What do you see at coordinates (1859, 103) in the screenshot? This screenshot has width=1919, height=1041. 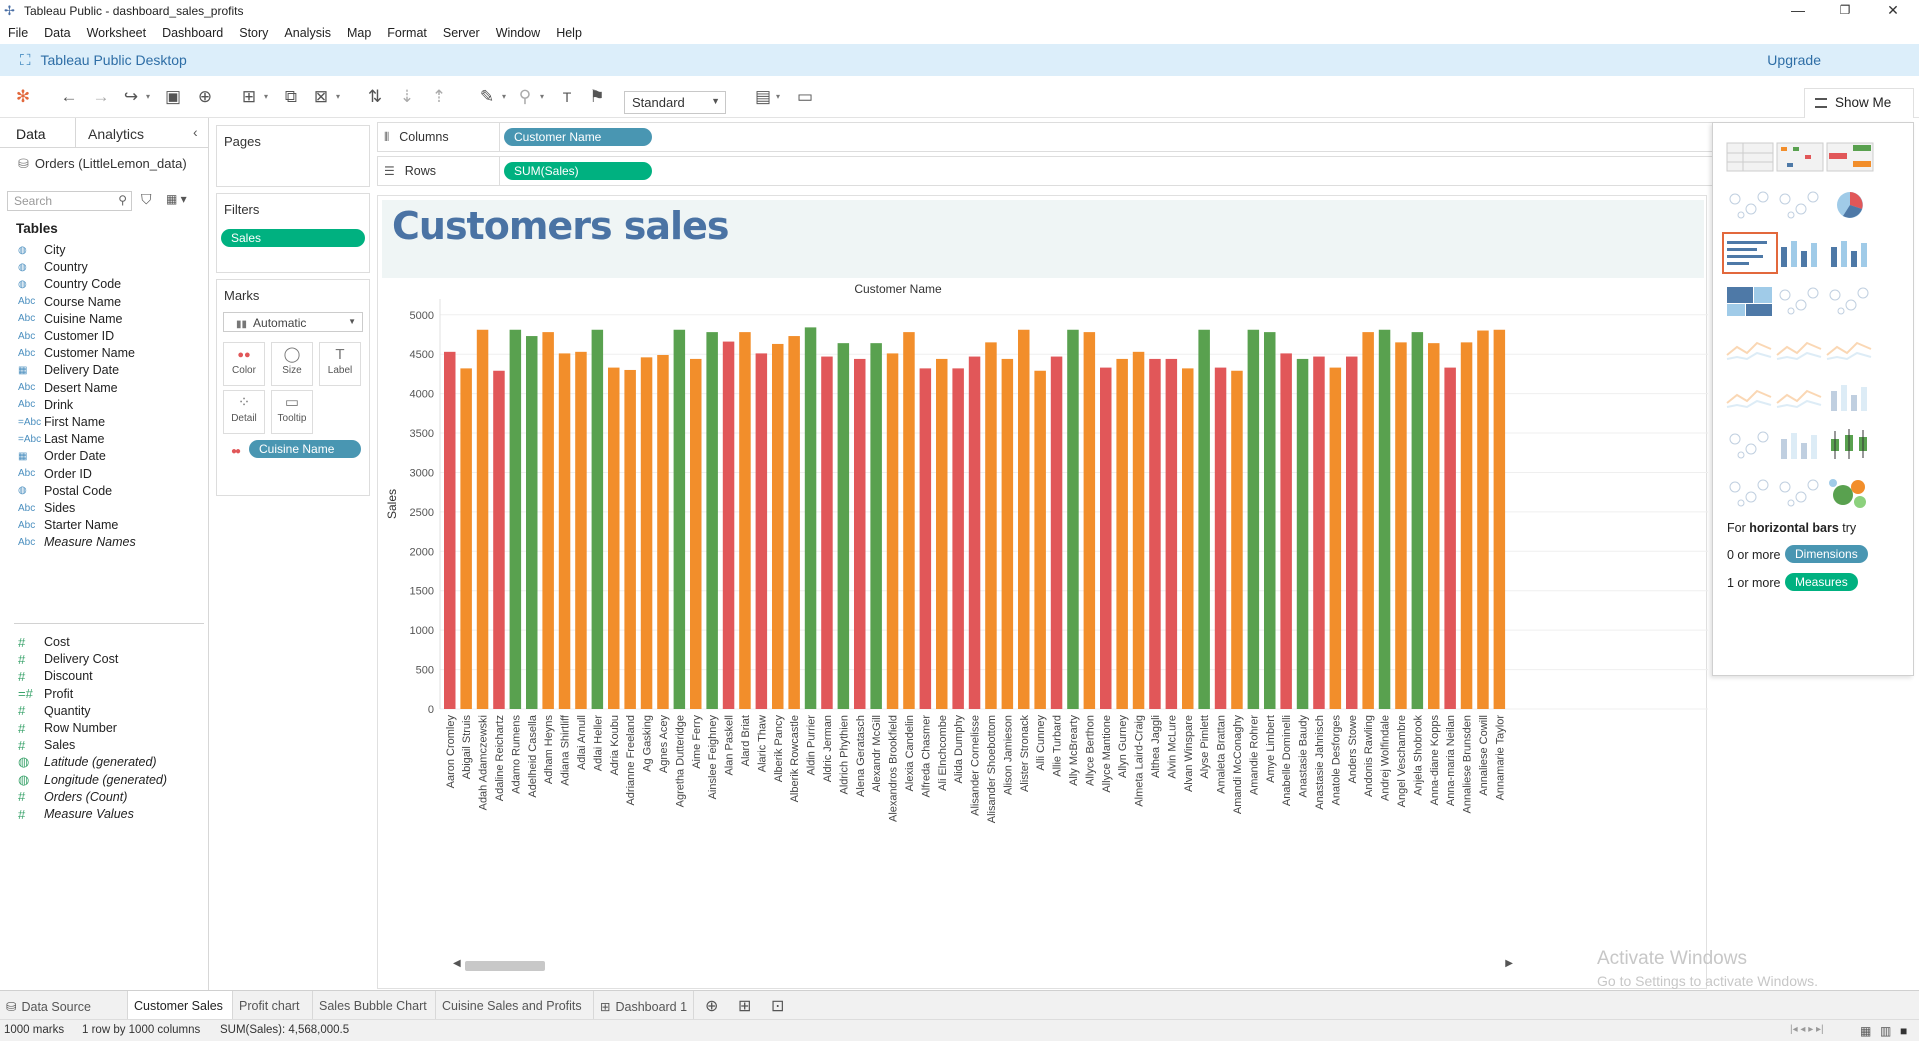 I see `show-me-button: Show Me` at bounding box center [1859, 103].